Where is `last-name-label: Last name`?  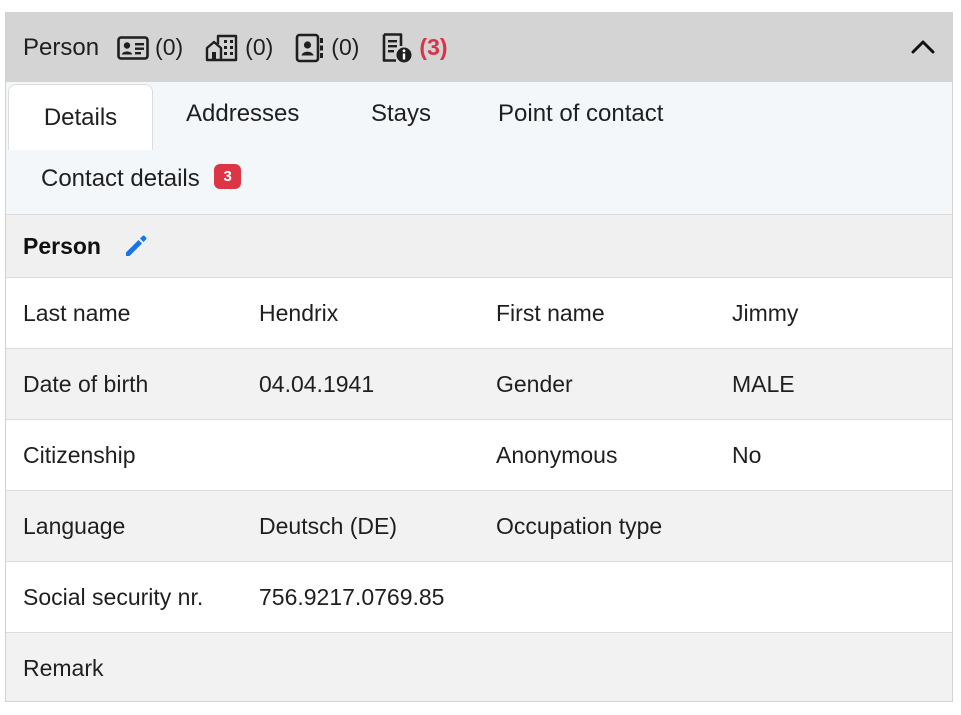
last-name-label: Last name is located at coordinates (77, 312).